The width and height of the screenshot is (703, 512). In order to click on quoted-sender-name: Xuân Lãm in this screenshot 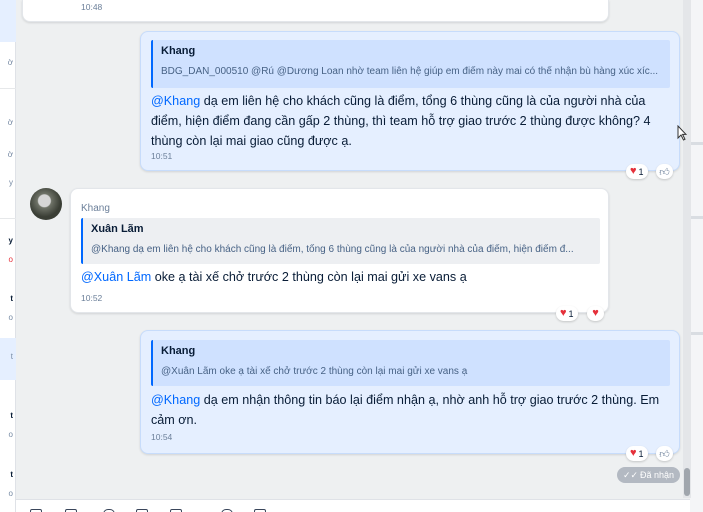, I will do `click(117, 229)`.